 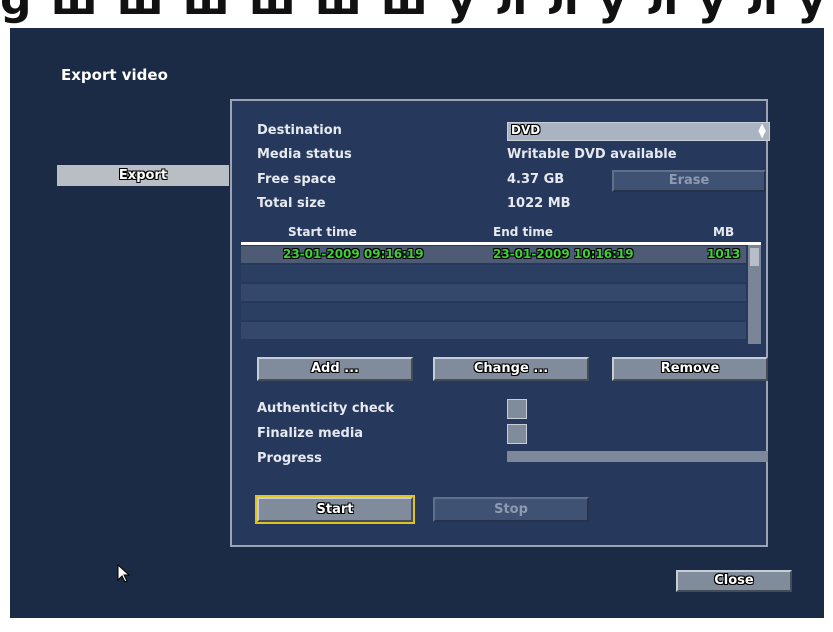 I want to click on finalize-media-checkbox, so click(x=517, y=434).